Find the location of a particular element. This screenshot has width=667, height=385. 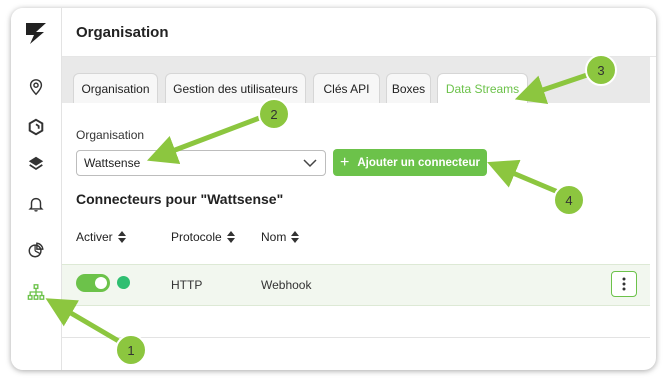

enable-toggle is located at coordinates (93, 283).